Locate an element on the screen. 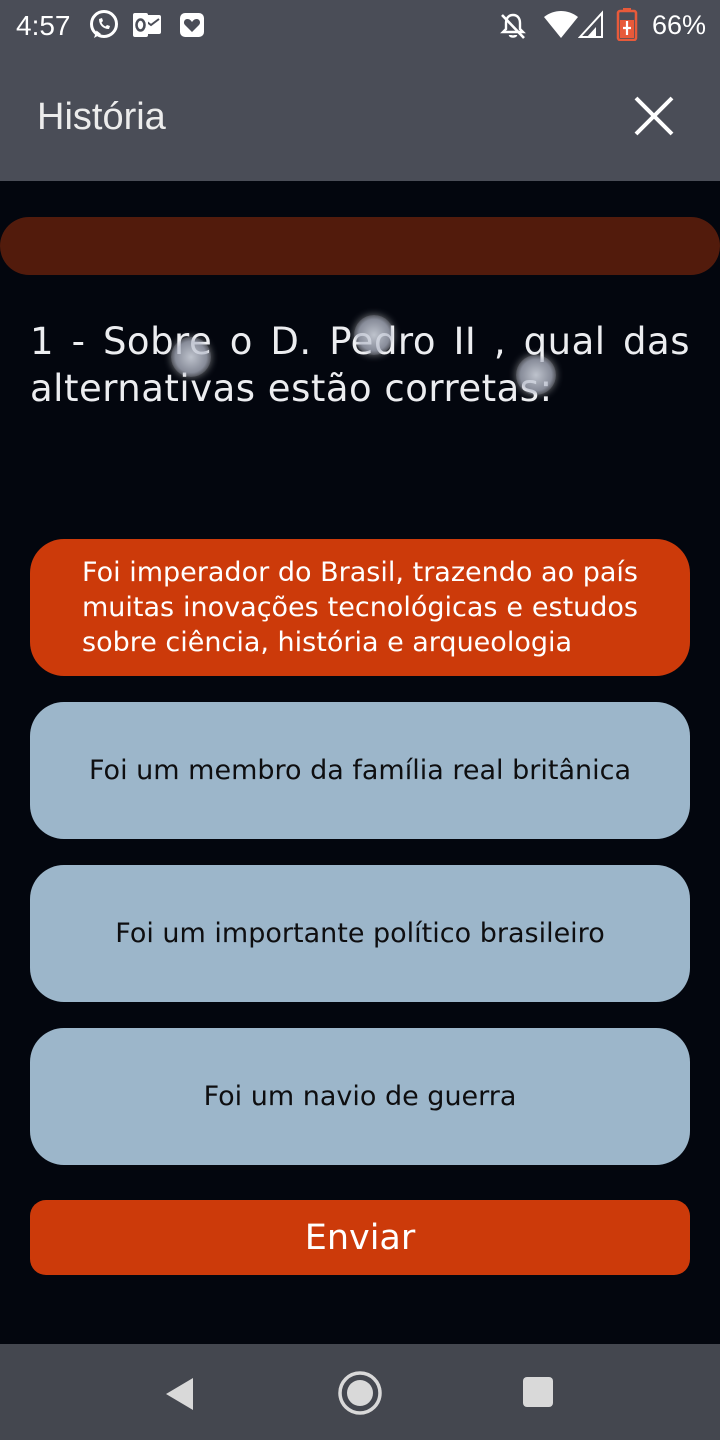 The width and height of the screenshot is (720, 1440). answer-option: Foi um navio de guerra is located at coordinates (360, 1096).